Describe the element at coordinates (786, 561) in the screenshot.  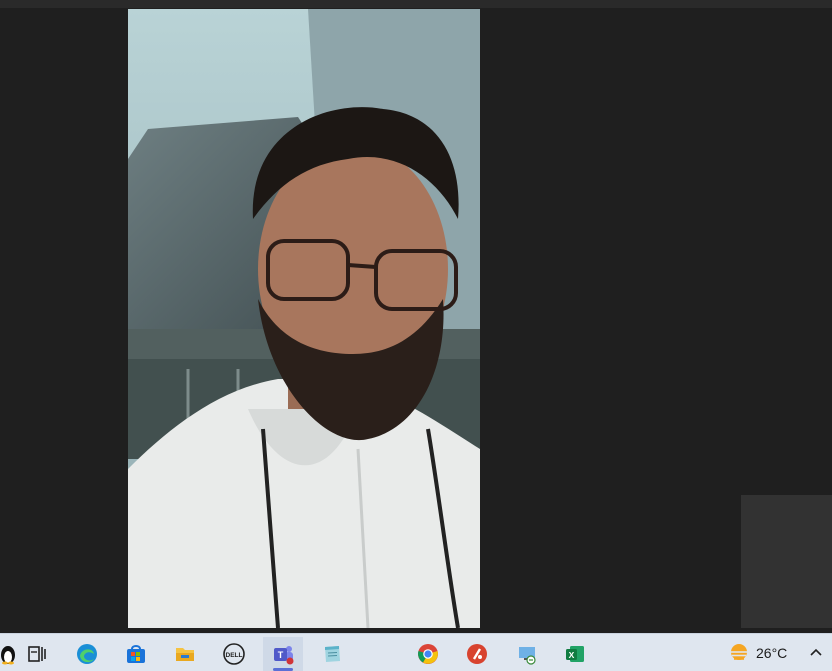
I see `self-view-tile` at that location.